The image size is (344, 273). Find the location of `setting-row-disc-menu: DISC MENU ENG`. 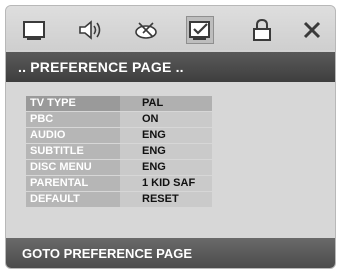

setting-row-disc-menu: DISC MENU ENG is located at coordinates (119, 167).